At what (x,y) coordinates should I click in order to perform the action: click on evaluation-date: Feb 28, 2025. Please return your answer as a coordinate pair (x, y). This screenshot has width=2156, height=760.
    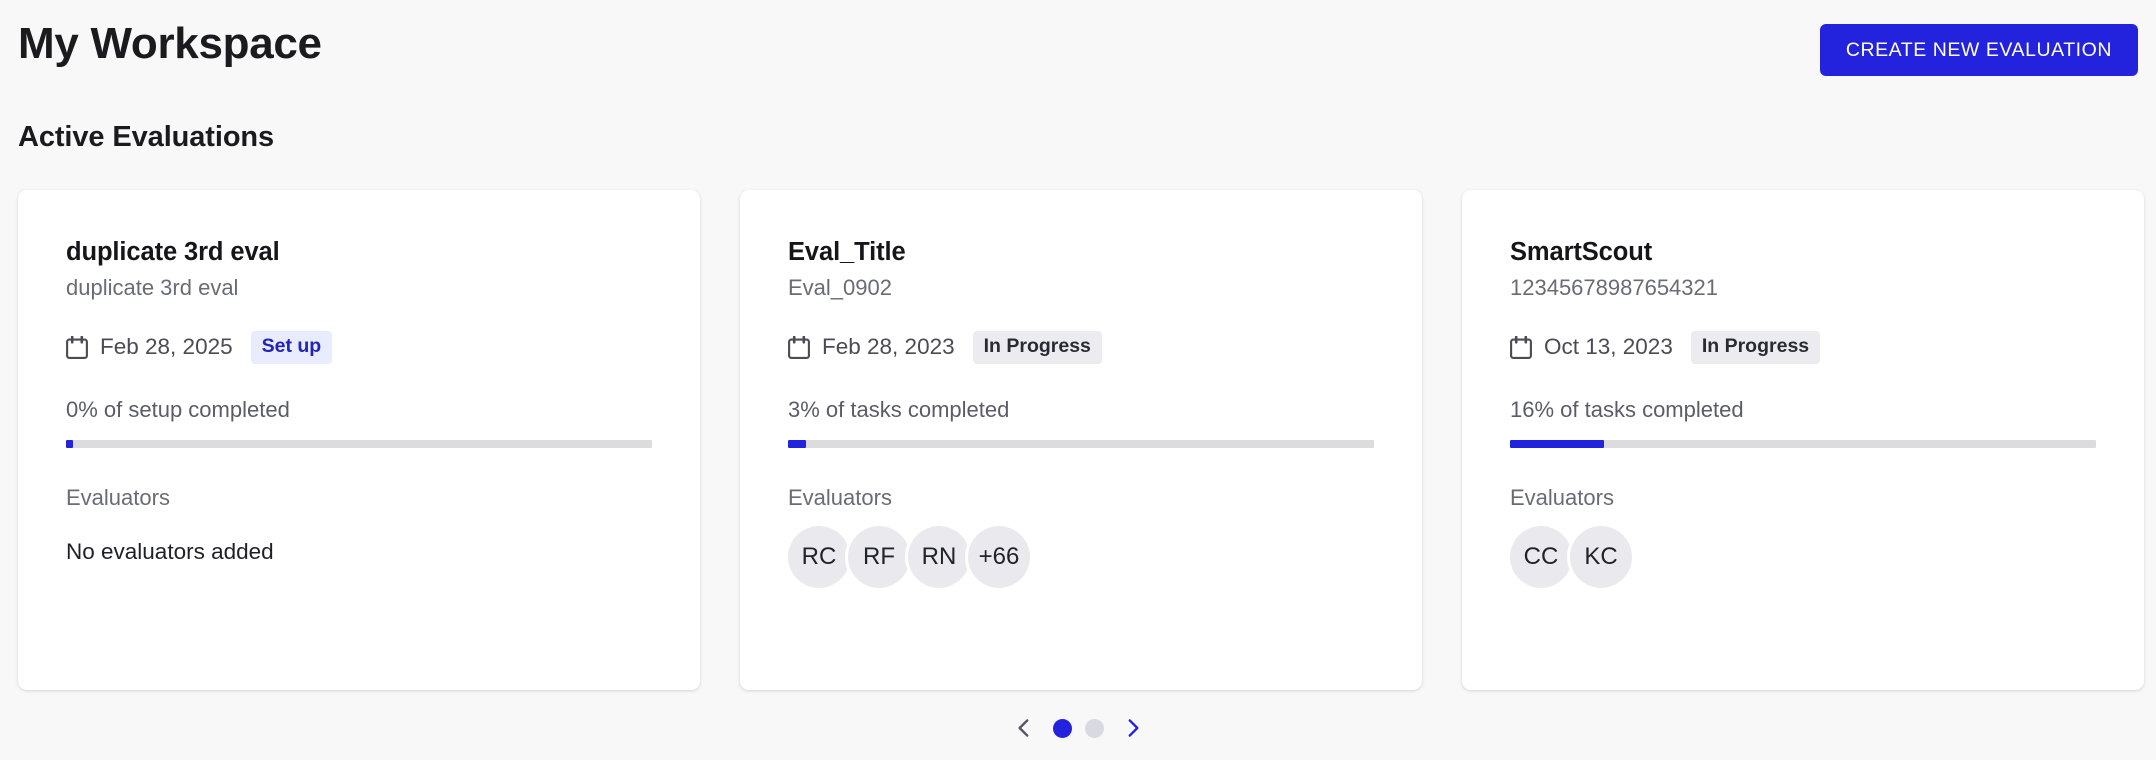
    Looking at the image, I should click on (166, 346).